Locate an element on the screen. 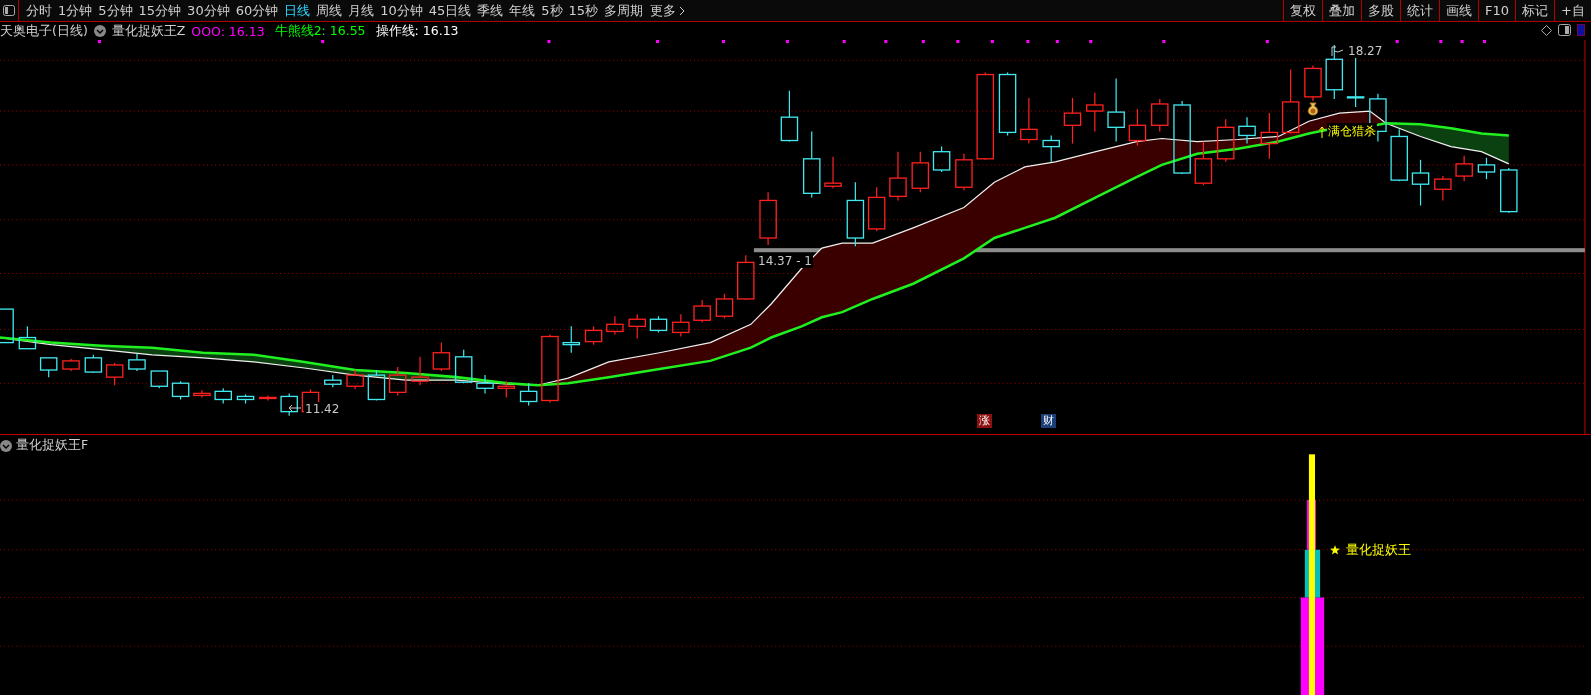 The image size is (1591, 695). price-label: 14.37 - 1 is located at coordinates (785, 261).